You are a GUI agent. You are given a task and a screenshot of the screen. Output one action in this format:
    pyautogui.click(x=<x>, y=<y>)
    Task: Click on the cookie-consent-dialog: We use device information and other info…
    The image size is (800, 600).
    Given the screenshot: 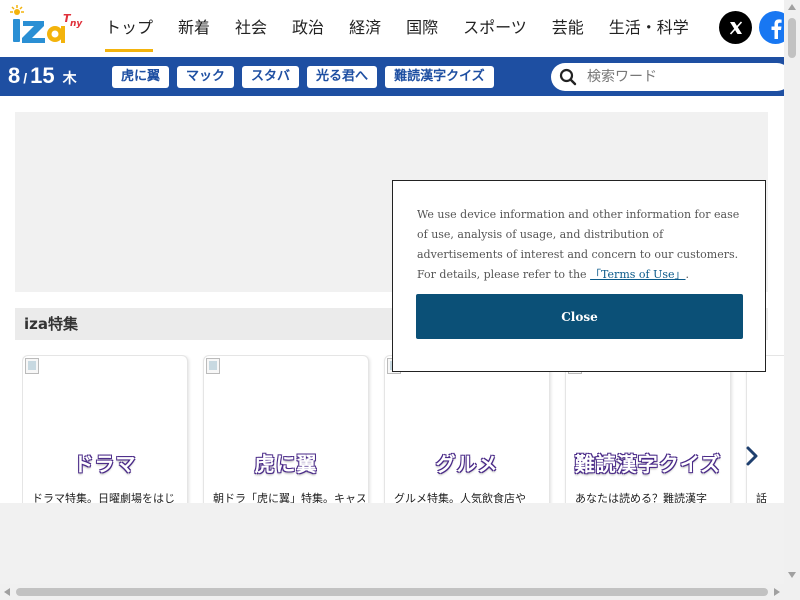 What is the action you would take?
    pyautogui.click(x=579, y=276)
    